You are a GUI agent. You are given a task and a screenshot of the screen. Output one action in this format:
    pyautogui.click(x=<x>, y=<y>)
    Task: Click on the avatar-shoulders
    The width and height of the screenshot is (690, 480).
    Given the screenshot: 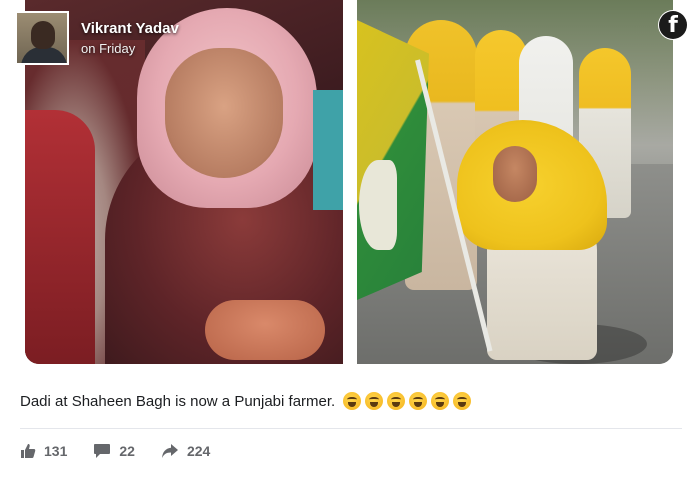 What is the action you would take?
    pyautogui.click(x=44, y=55)
    